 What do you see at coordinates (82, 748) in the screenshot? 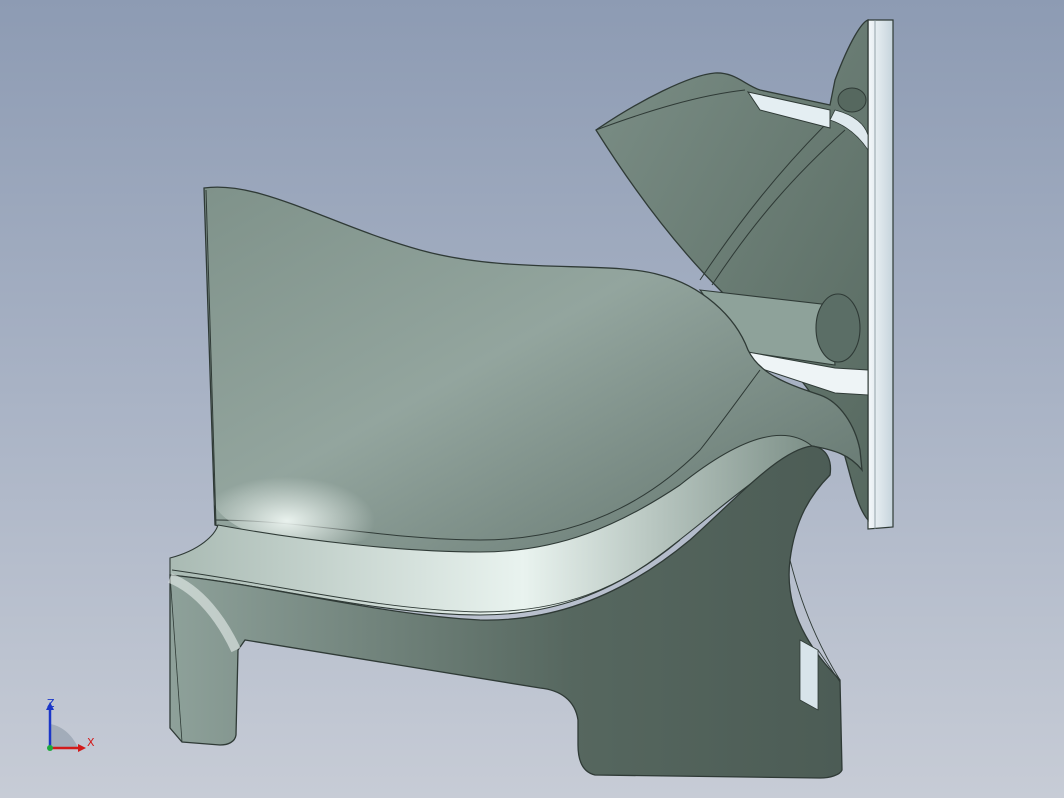
I see `x-arrow-icon` at bounding box center [82, 748].